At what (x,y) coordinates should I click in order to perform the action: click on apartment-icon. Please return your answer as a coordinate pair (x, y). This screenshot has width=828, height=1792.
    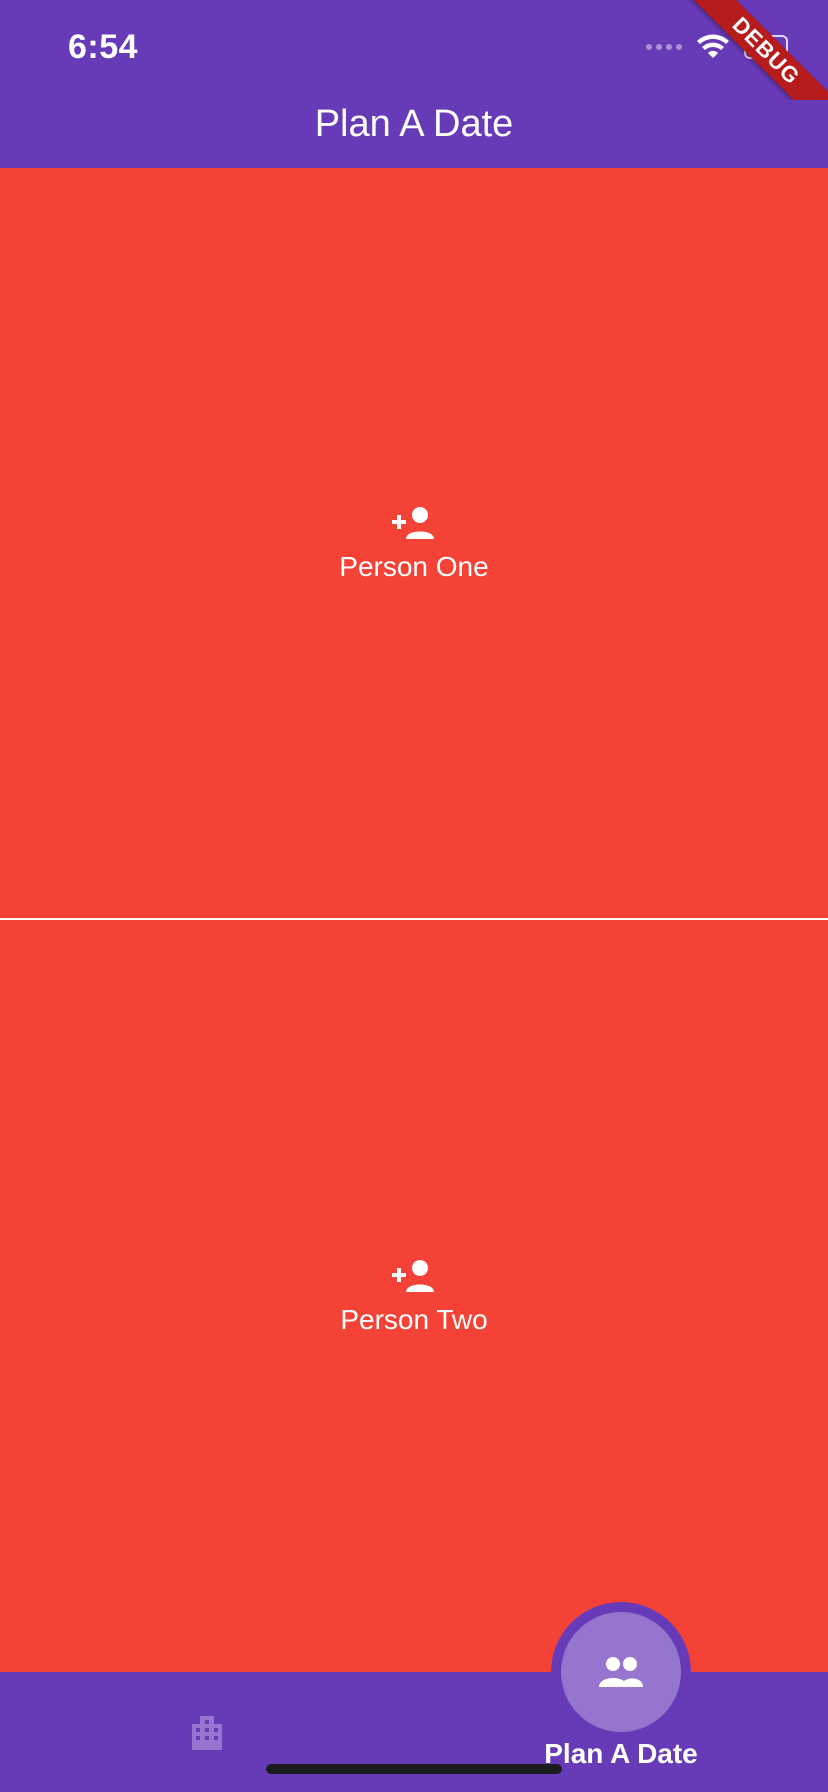
    Looking at the image, I should click on (207, 1731).